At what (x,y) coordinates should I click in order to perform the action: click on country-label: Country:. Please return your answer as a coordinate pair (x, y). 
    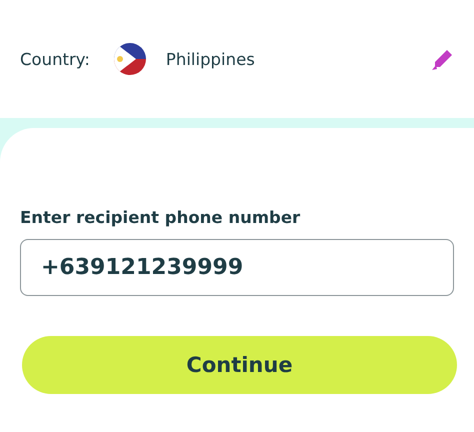
    Looking at the image, I should click on (55, 59).